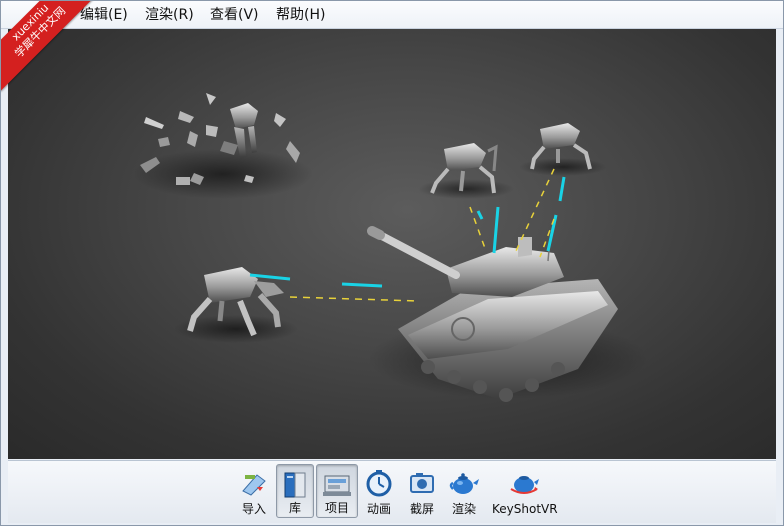 The width and height of the screenshot is (784, 526). I want to click on menu-view: 查看(V), so click(234, 15).